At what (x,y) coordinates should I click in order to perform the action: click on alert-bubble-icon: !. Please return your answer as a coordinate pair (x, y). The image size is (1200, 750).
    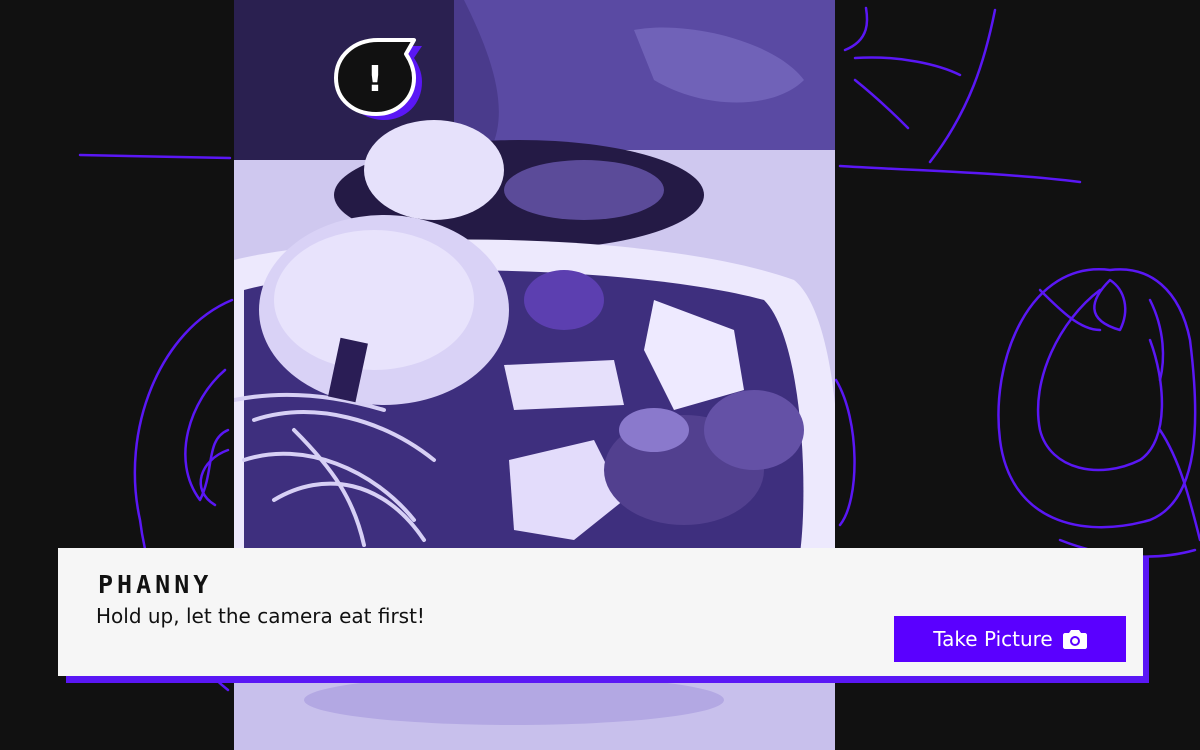
    Looking at the image, I should click on (378, 79).